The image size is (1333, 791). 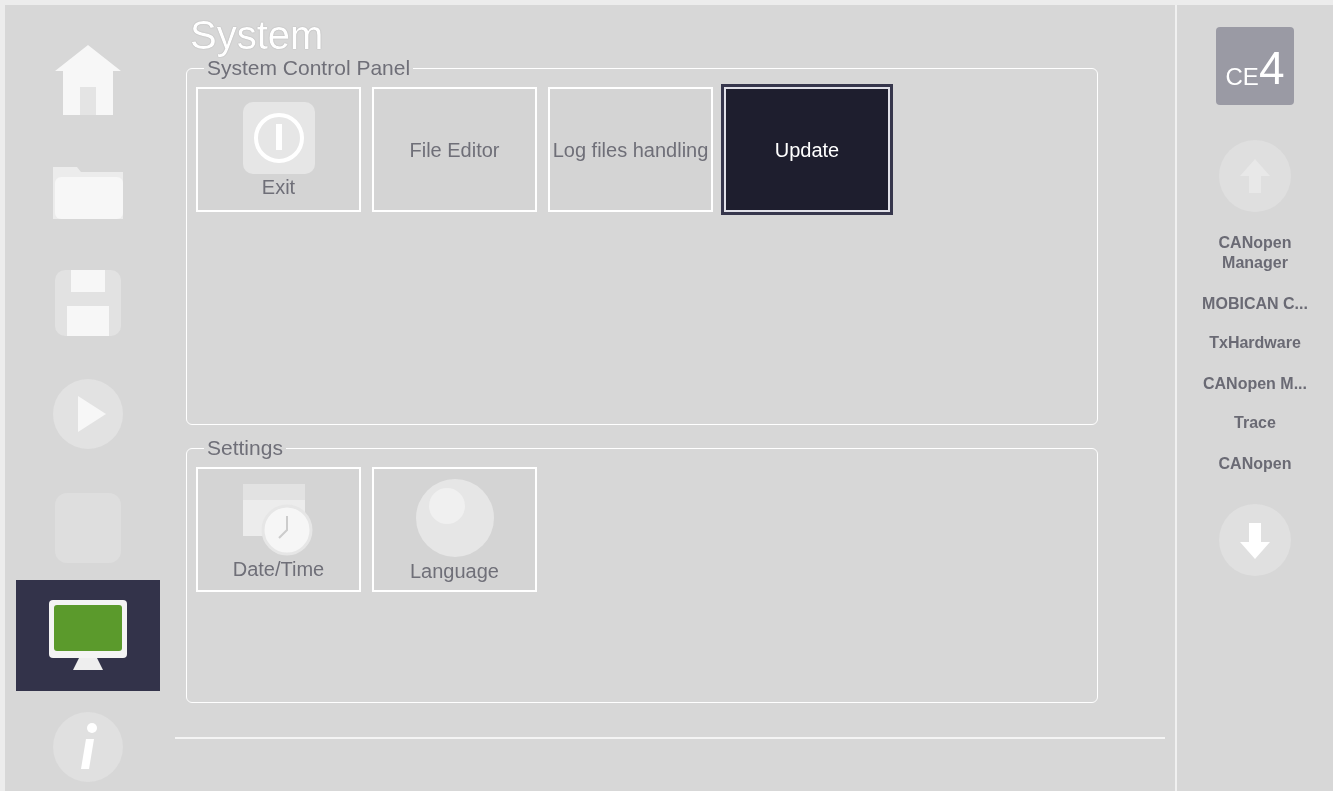 What do you see at coordinates (278, 529) in the screenshot?
I see `tile-button: Date/Time` at bounding box center [278, 529].